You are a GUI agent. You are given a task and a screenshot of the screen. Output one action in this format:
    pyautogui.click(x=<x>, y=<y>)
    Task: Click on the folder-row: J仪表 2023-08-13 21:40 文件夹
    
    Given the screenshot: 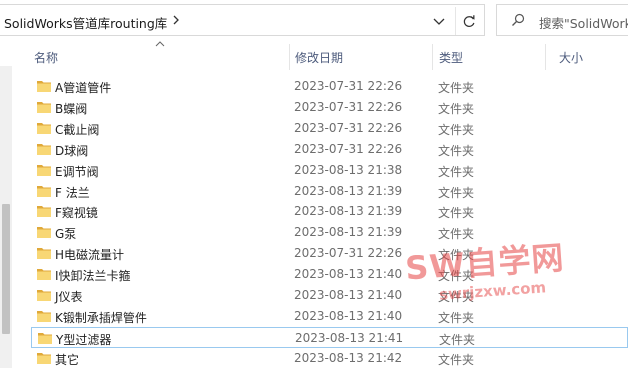 What is the action you would take?
    pyautogui.click(x=329, y=295)
    